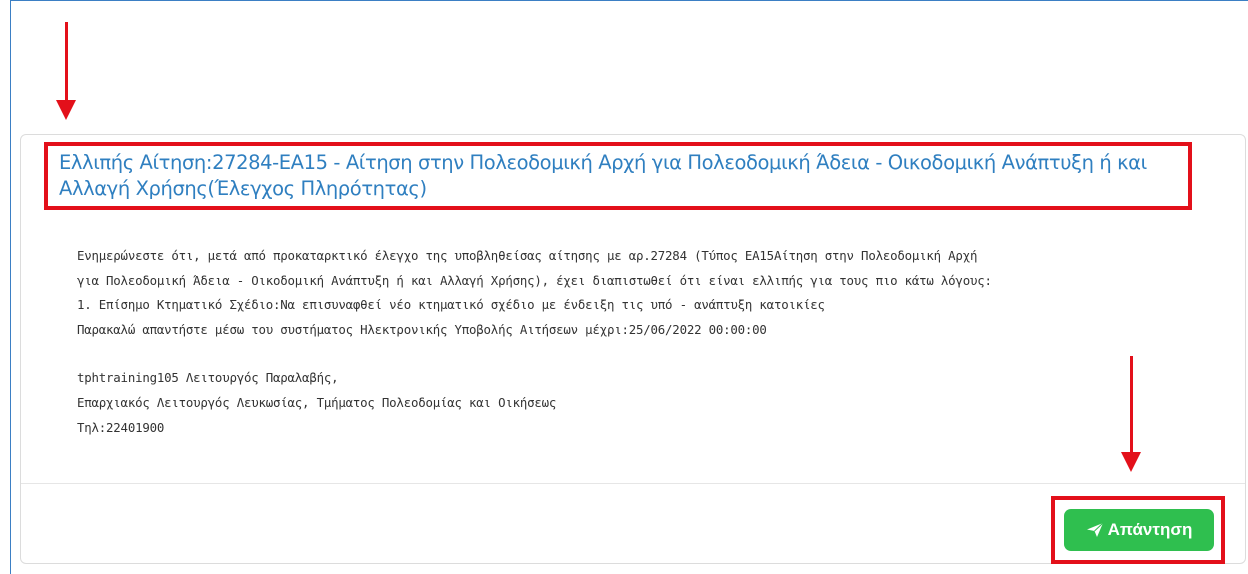 This screenshot has height=574, width=1248. What do you see at coordinates (1150, 529) in the screenshot?
I see `reply-button-label: Απάντηση` at bounding box center [1150, 529].